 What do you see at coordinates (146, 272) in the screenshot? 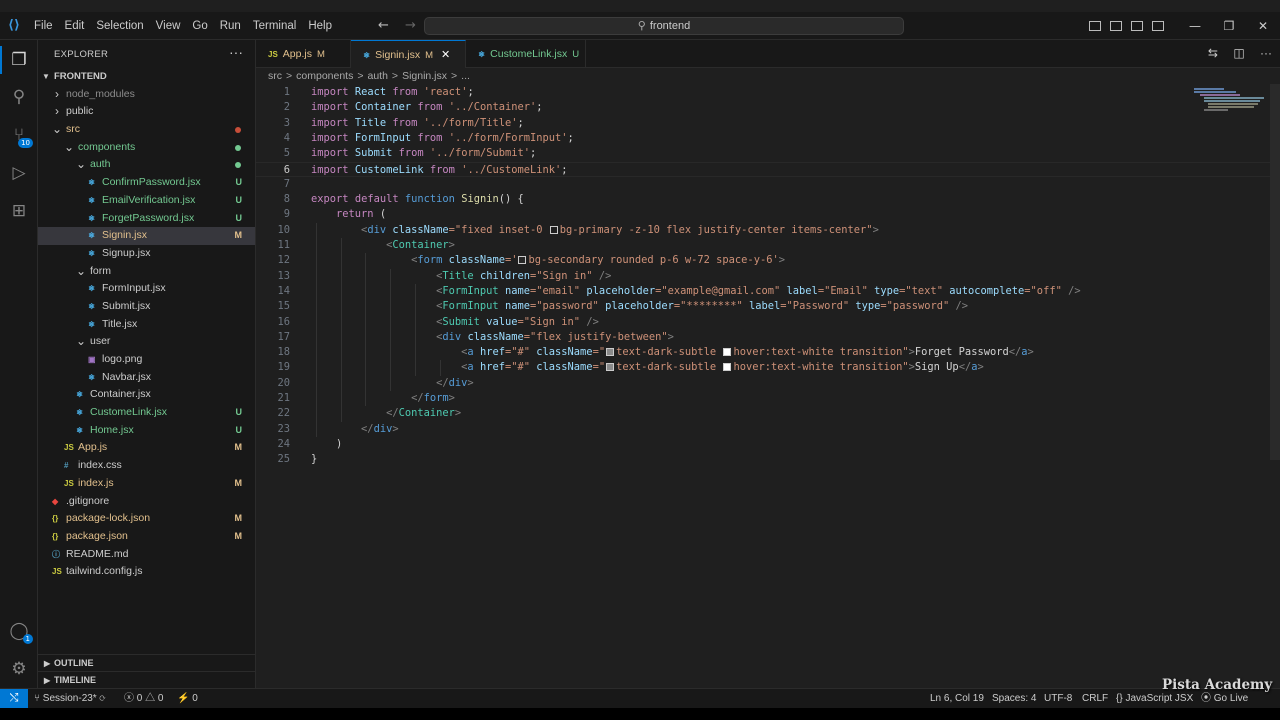
I see `folder-item: ⌄ form` at bounding box center [146, 272].